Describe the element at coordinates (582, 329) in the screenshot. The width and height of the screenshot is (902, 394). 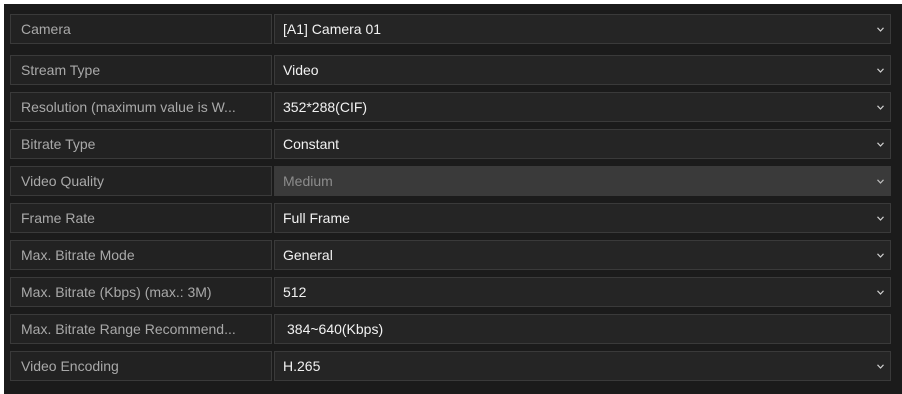
I see `max-bitrate-range-value-field: 384~640(Kbps)` at that location.